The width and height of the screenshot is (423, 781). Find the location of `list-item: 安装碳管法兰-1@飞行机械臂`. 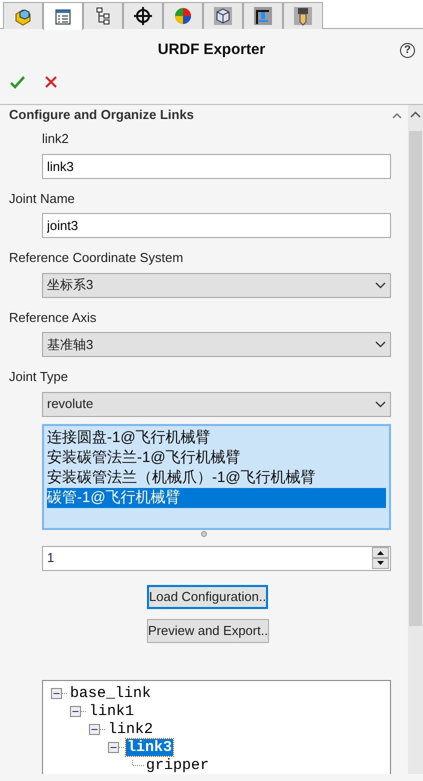

list-item: 安装碳管法兰-1@飞行机械臂 is located at coordinates (216, 458).